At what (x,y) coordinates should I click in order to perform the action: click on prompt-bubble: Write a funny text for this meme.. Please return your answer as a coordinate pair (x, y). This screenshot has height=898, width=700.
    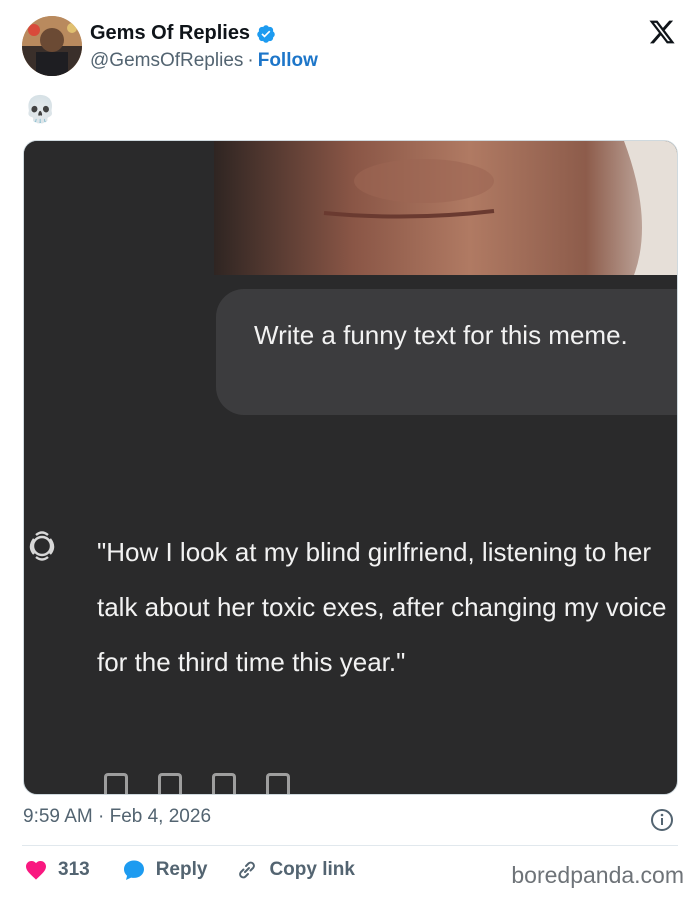
    Looking at the image, I should click on (446, 352).